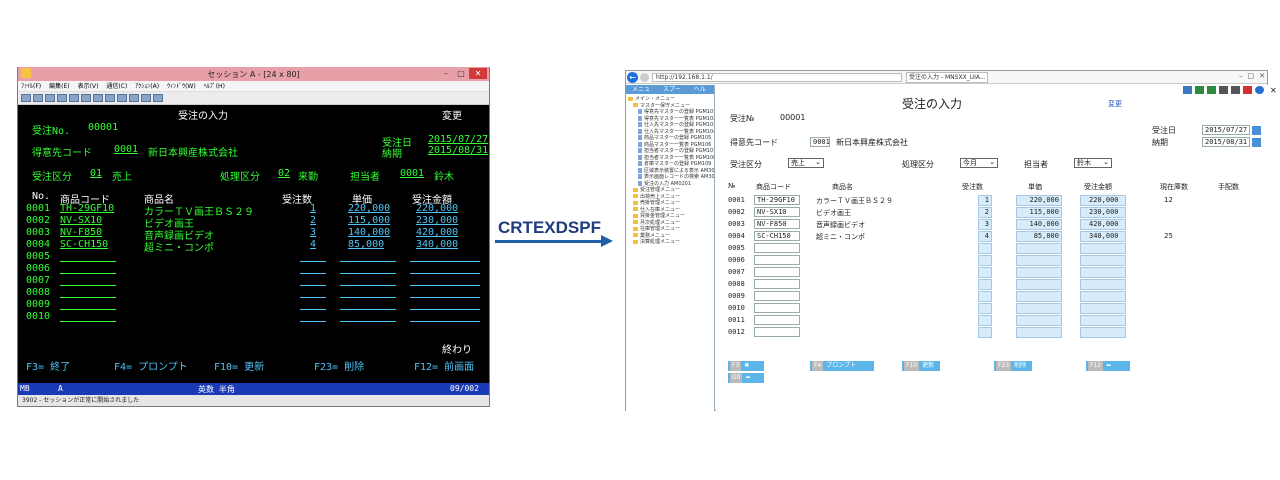 The width and height of the screenshot is (1280, 480). I want to click on order-type-select: 売上, so click(806, 163).